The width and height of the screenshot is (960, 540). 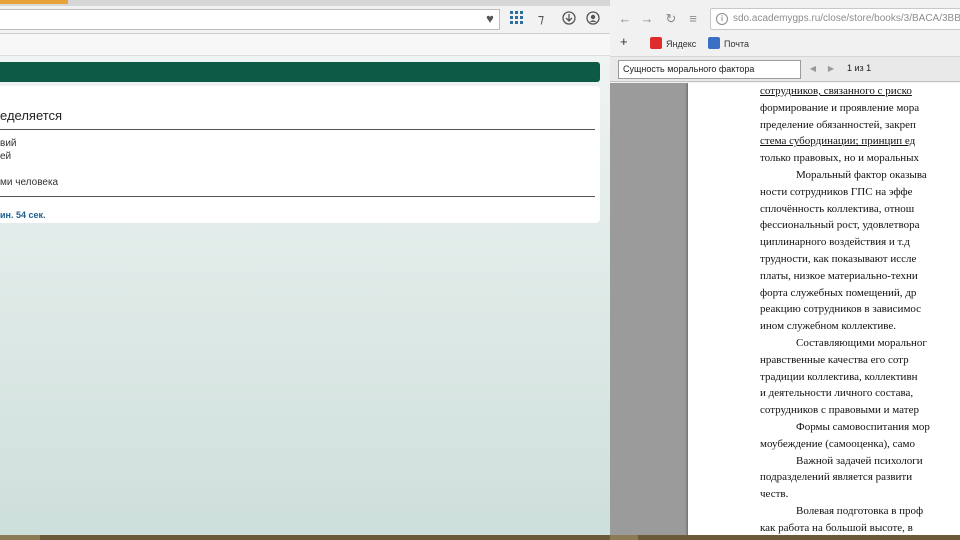 What do you see at coordinates (834, 359) in the screenshot?
I see `pdf-text-line: нравственные качества его сотр` at bounding box center [834, 359].